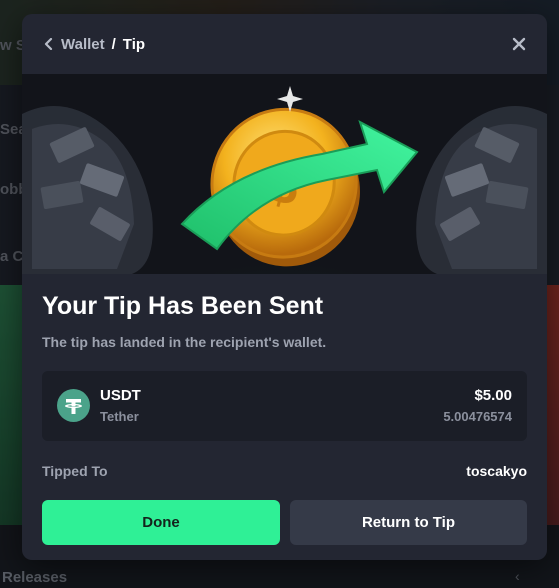 The image size is (559, 588). What do you see at coordinates (183, 306) in the screenshot?
I see `modal-title: Your Tip Has Been Sent` at bounding box center [183, 306].